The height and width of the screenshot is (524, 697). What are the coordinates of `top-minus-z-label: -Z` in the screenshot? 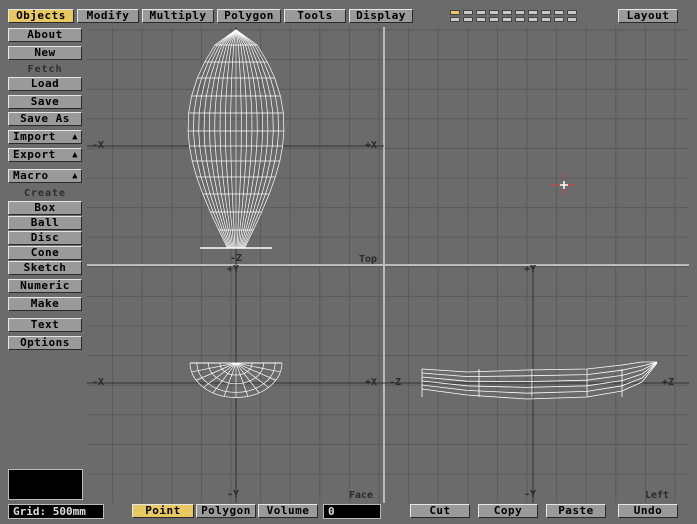 It's located at (236, 258).